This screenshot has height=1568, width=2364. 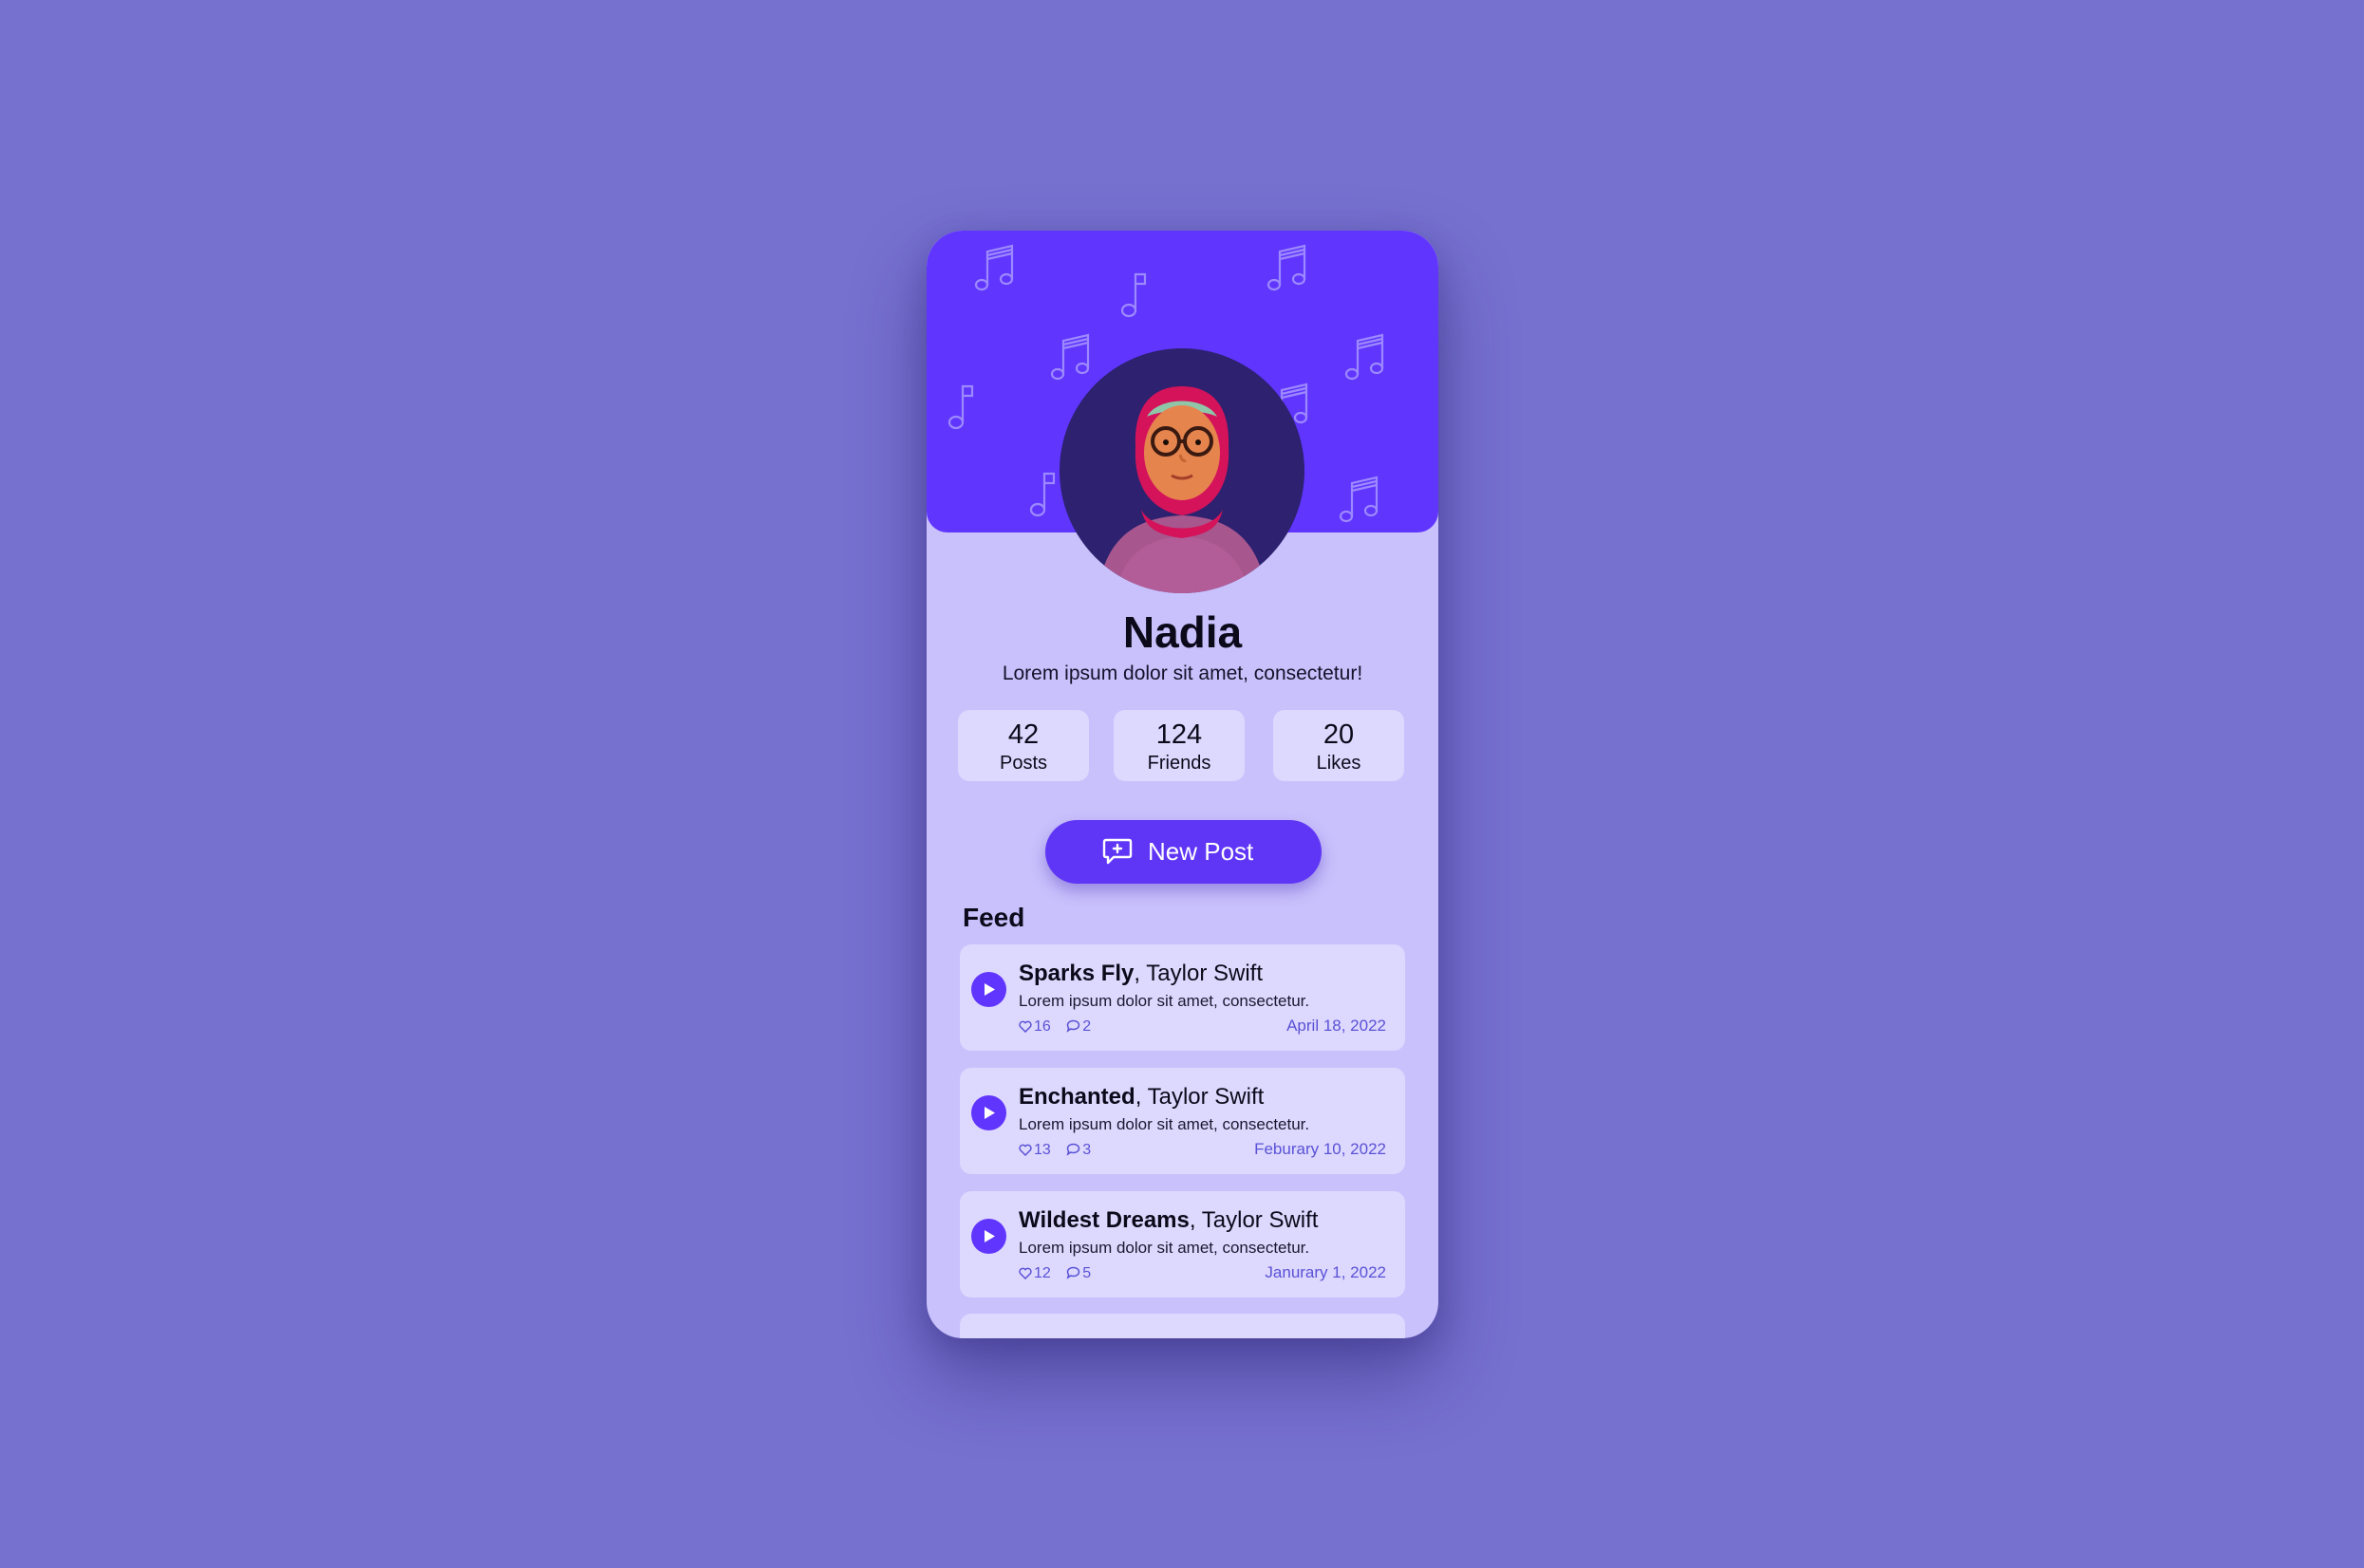 I want to click on feed-item-title: Enchanted, Taylor Swift, so click(x=1141, y=1097).